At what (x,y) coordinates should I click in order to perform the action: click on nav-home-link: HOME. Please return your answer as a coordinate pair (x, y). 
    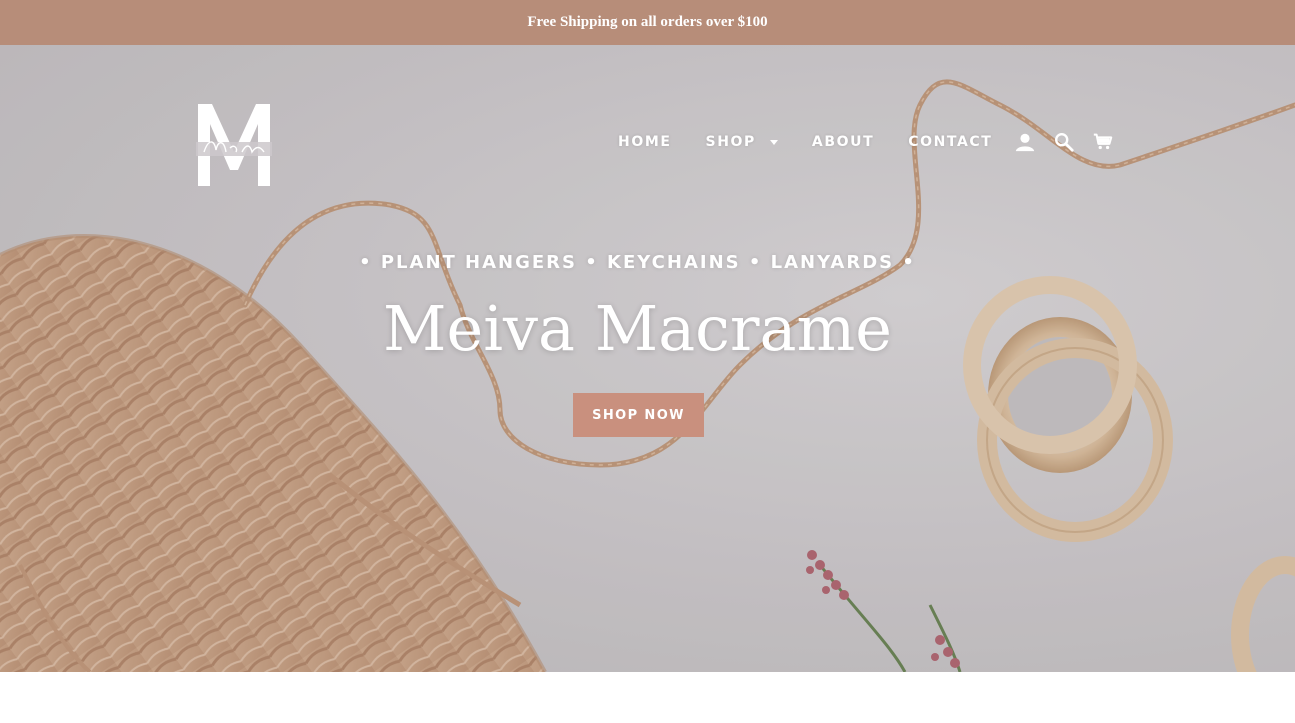
    Looking at the image, I should click on (645, 142).